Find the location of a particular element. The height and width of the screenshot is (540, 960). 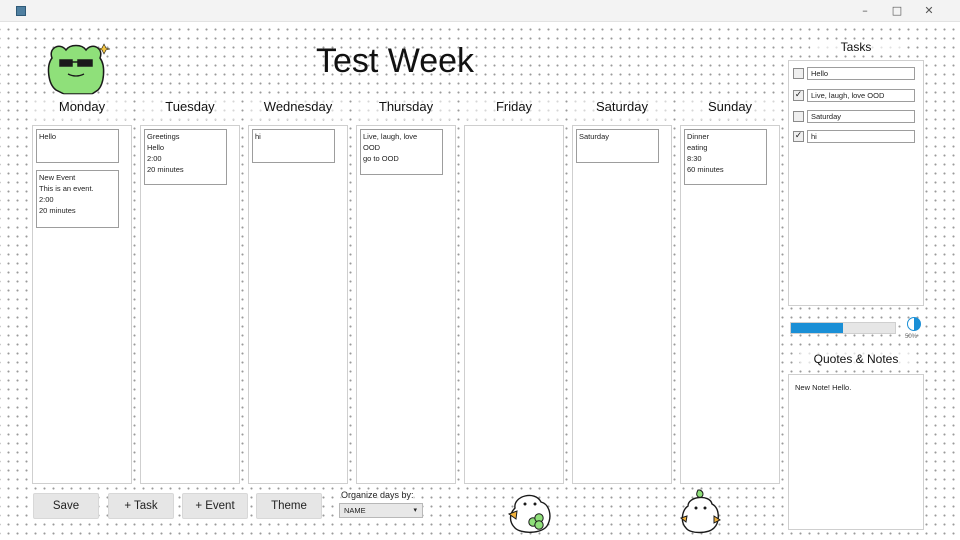

organize-select: NAME ▾ is located at coordinates (381, 510).